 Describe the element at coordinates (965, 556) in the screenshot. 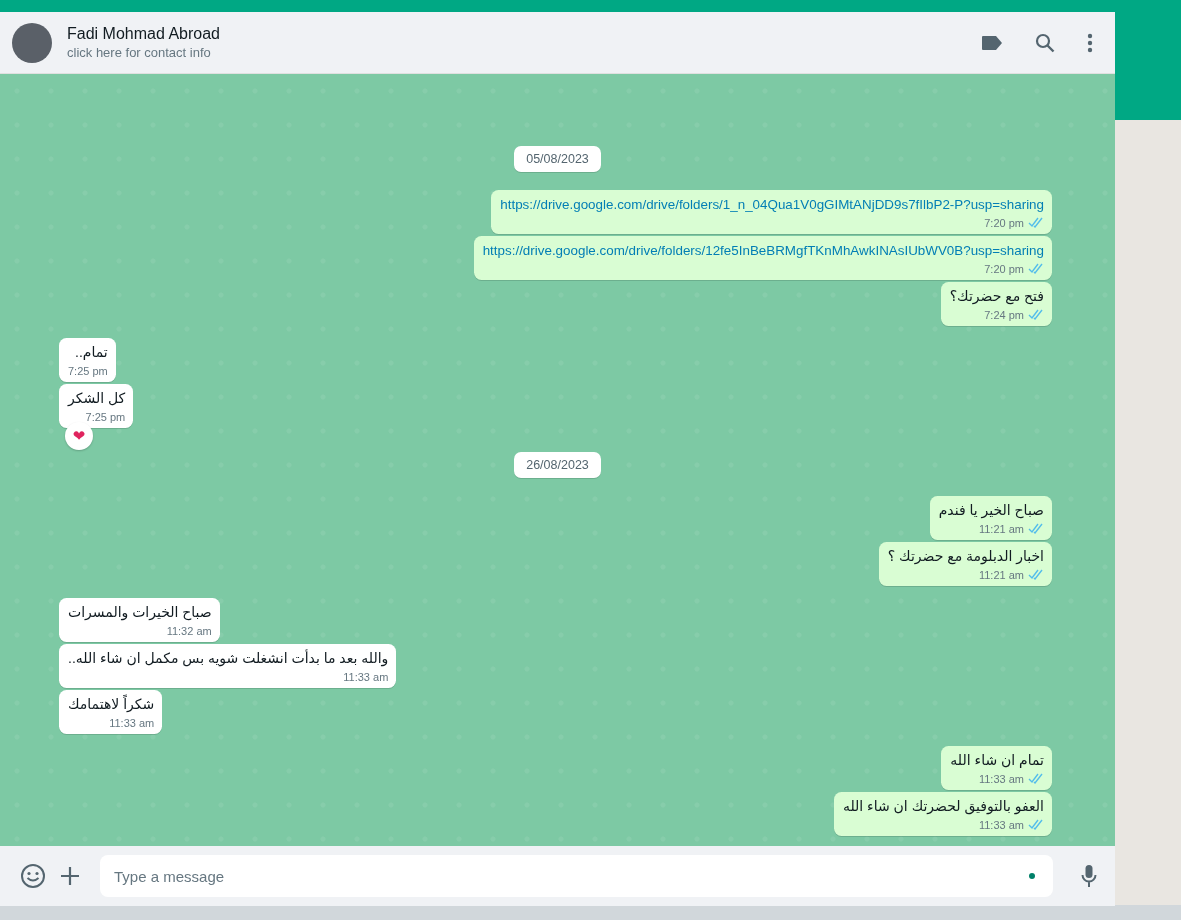

I see `message-text: اخبار الدبلومة مع حضرتك ؟` at that location.